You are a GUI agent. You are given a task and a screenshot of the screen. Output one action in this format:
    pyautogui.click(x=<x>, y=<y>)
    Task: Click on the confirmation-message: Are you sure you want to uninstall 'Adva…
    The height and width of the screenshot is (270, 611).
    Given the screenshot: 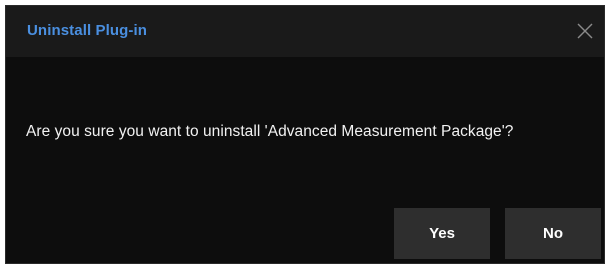 What is the action you would take?
    pyautogui.click(x=270, y=131)
    